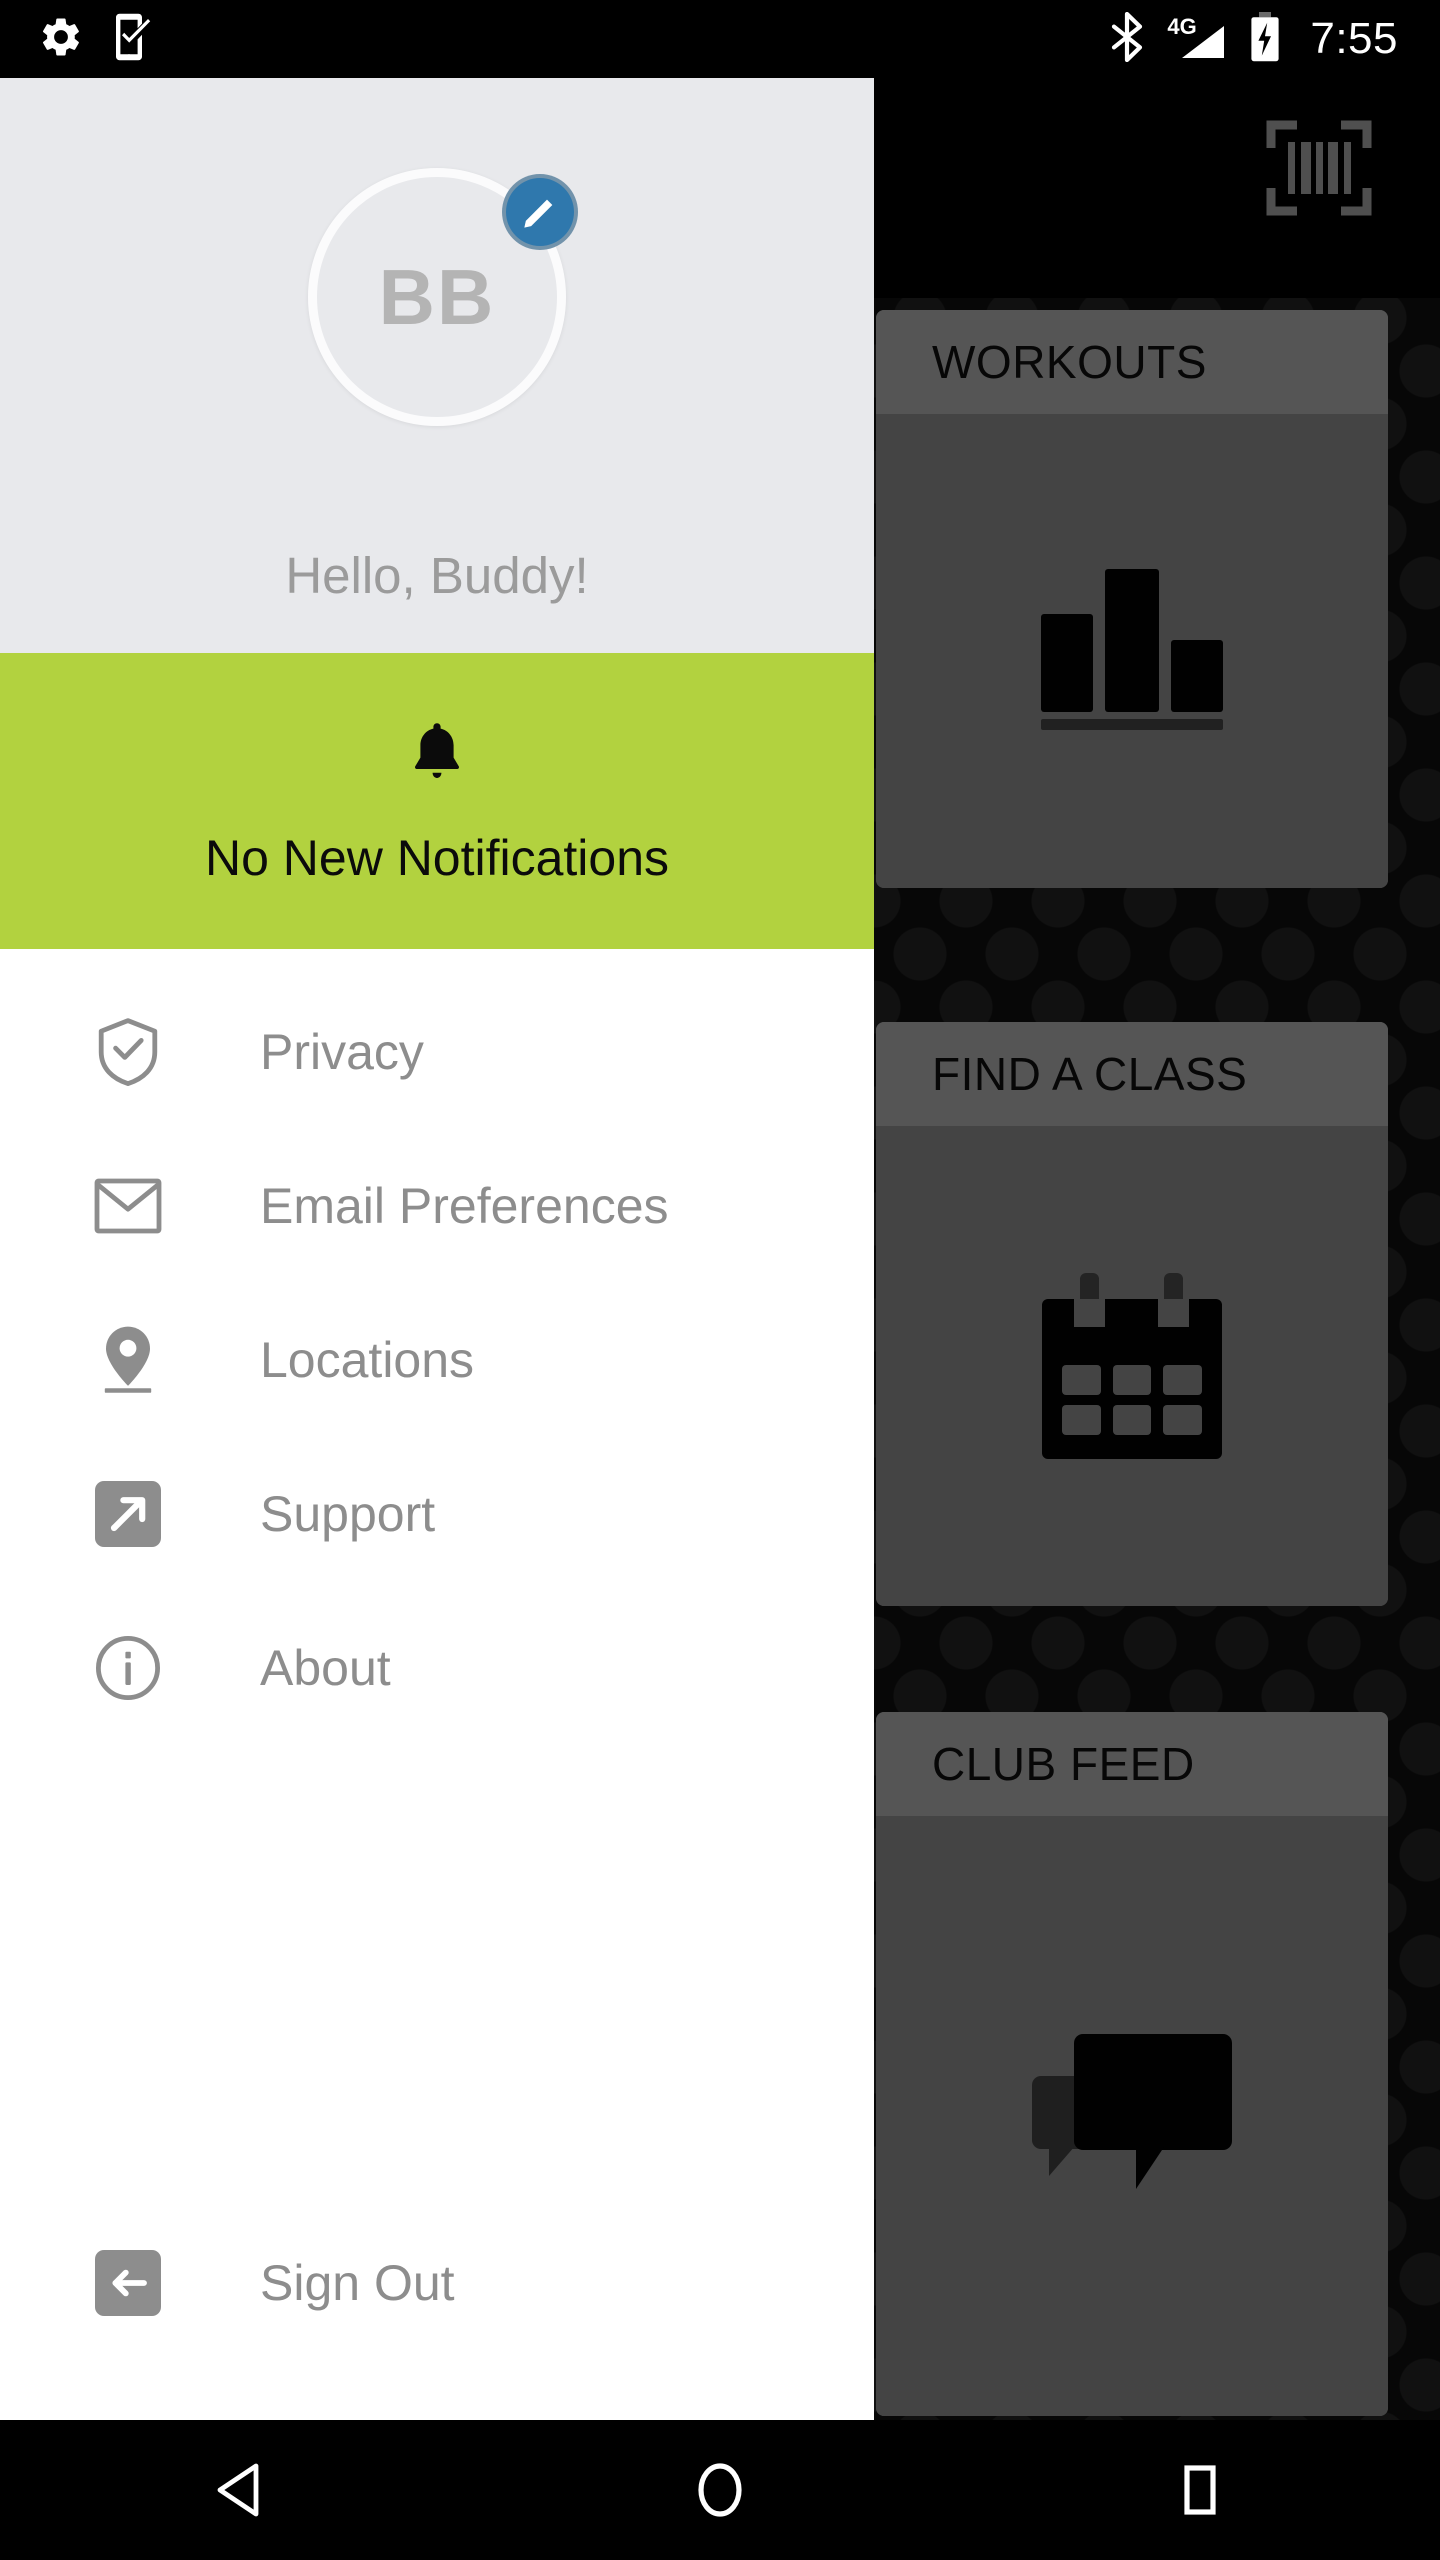 Image resolution: width=1440 pixels, height=2560 pixels. I want to click on menu-item-sign-out: Sign Out, so click(437, 2283).